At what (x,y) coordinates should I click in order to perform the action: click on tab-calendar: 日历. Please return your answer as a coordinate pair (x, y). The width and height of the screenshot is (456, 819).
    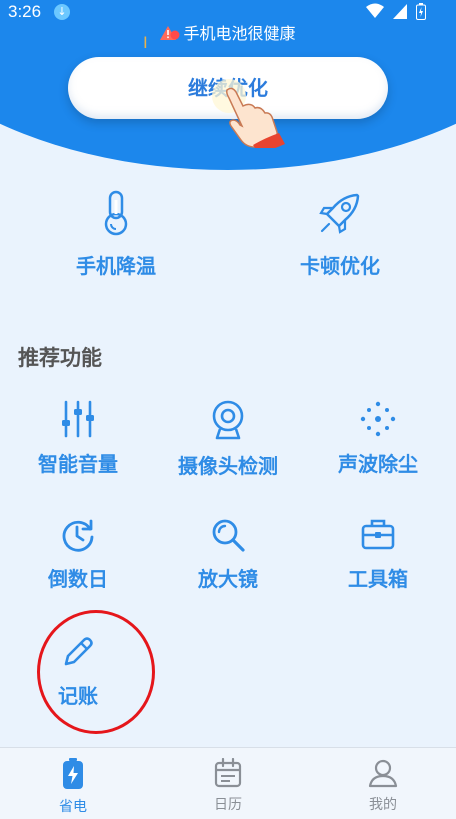
    Looking at the image, I should click on (228, 786).